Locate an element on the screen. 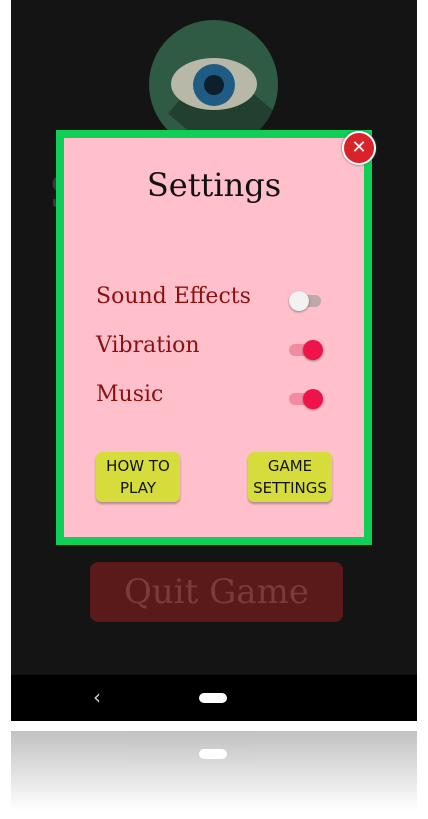 The image size is (428, 819). sound-effects-label: Sound Effects is located at coordinates (173, 296).